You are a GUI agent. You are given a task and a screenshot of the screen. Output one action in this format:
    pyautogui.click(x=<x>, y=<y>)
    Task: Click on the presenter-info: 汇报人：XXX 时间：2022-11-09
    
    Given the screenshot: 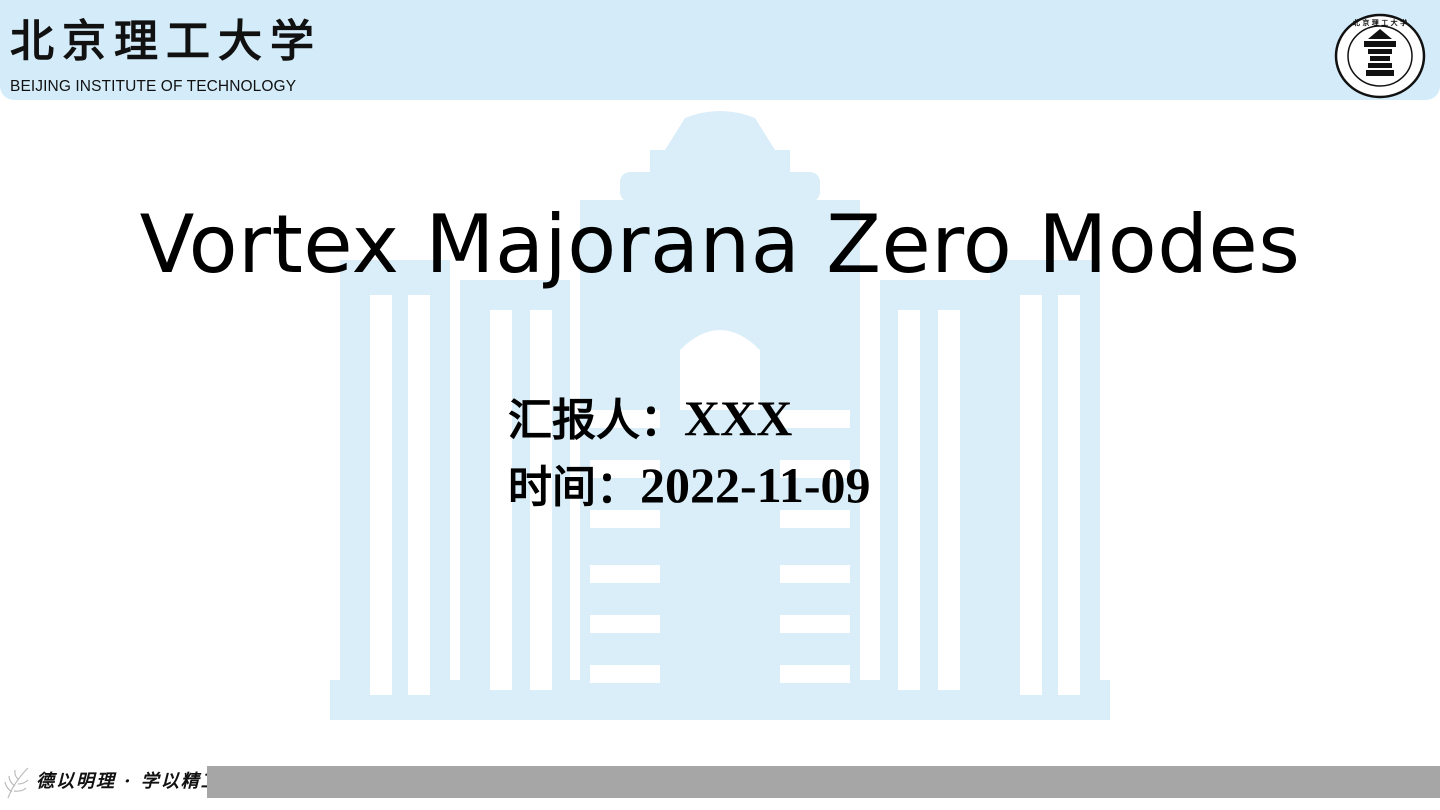 What is the action you would take?
    pyautogui.click(x=689, y=453)
    